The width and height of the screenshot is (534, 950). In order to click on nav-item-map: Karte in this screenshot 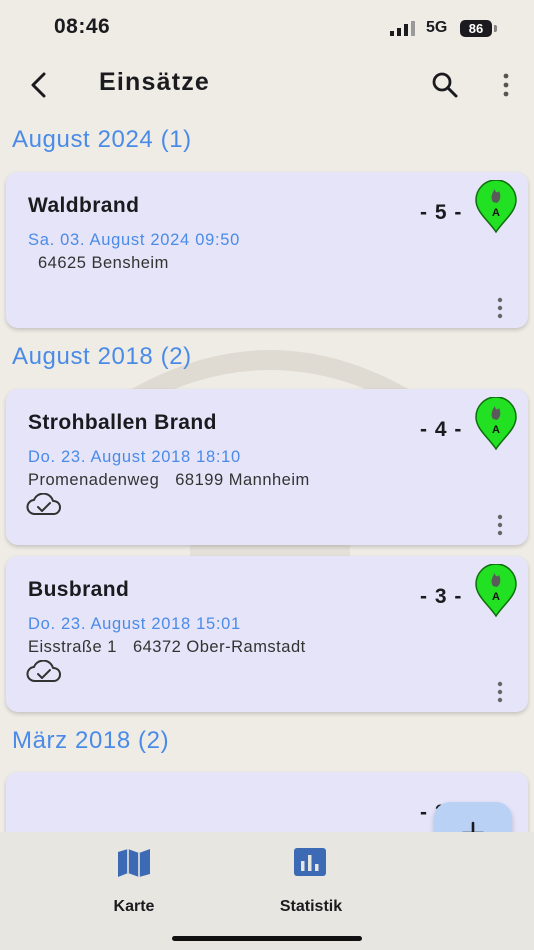, I will do `click(134, 880)`.